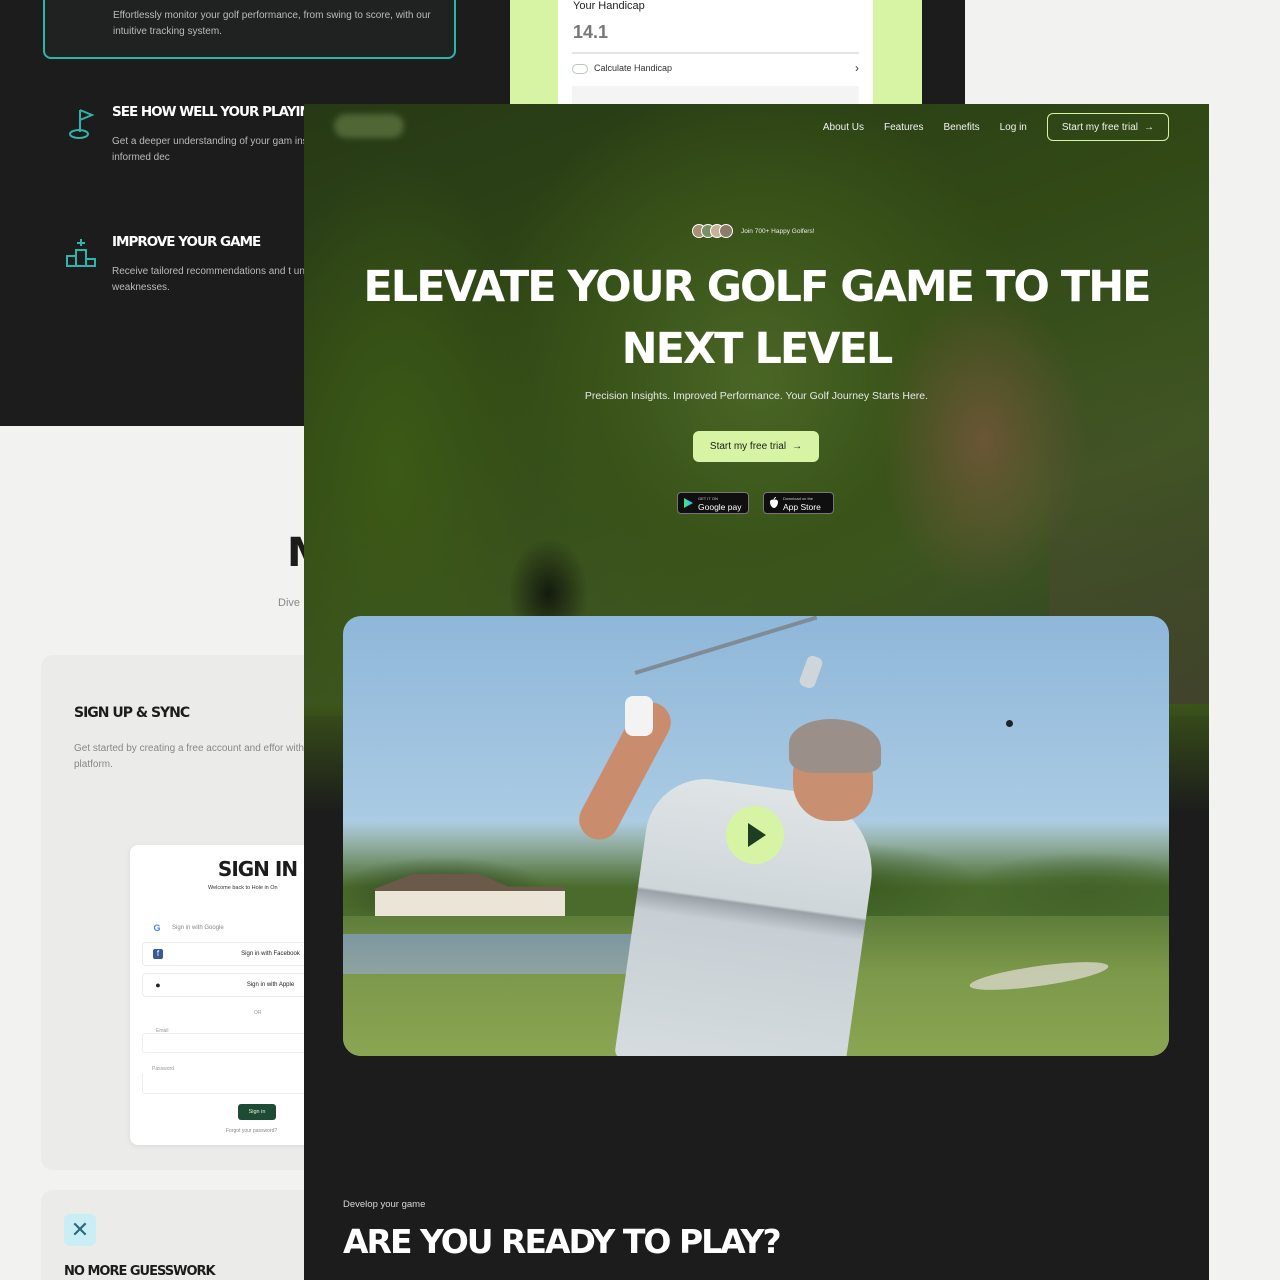 This screenshot has width=1280, height=1280. What do you see at coordinates (140, 1271) in the screenshot?
I see `guesswork-title: NO MORE GUESSWORK` at bounding box center [140, 1271].